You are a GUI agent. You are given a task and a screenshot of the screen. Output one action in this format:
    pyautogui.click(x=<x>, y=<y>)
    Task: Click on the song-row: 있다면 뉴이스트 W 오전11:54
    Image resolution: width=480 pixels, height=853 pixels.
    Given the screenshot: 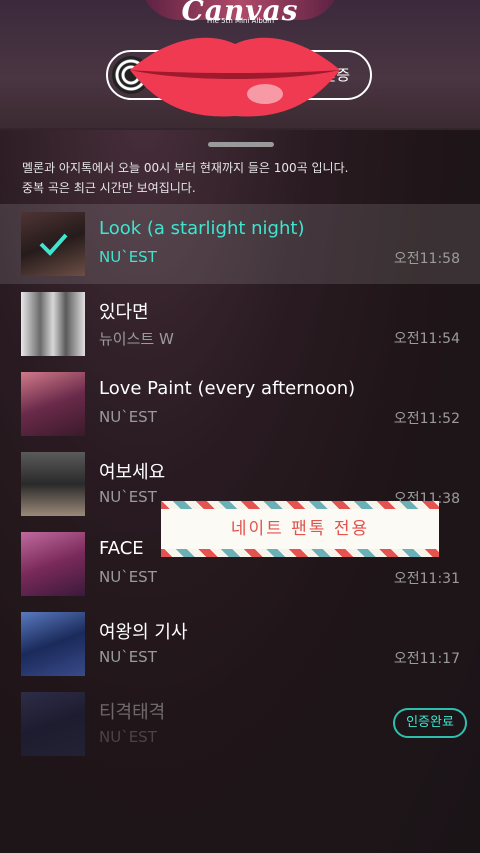 What is the action you would take?
    pyautogui.click(x=240, y=324)
    